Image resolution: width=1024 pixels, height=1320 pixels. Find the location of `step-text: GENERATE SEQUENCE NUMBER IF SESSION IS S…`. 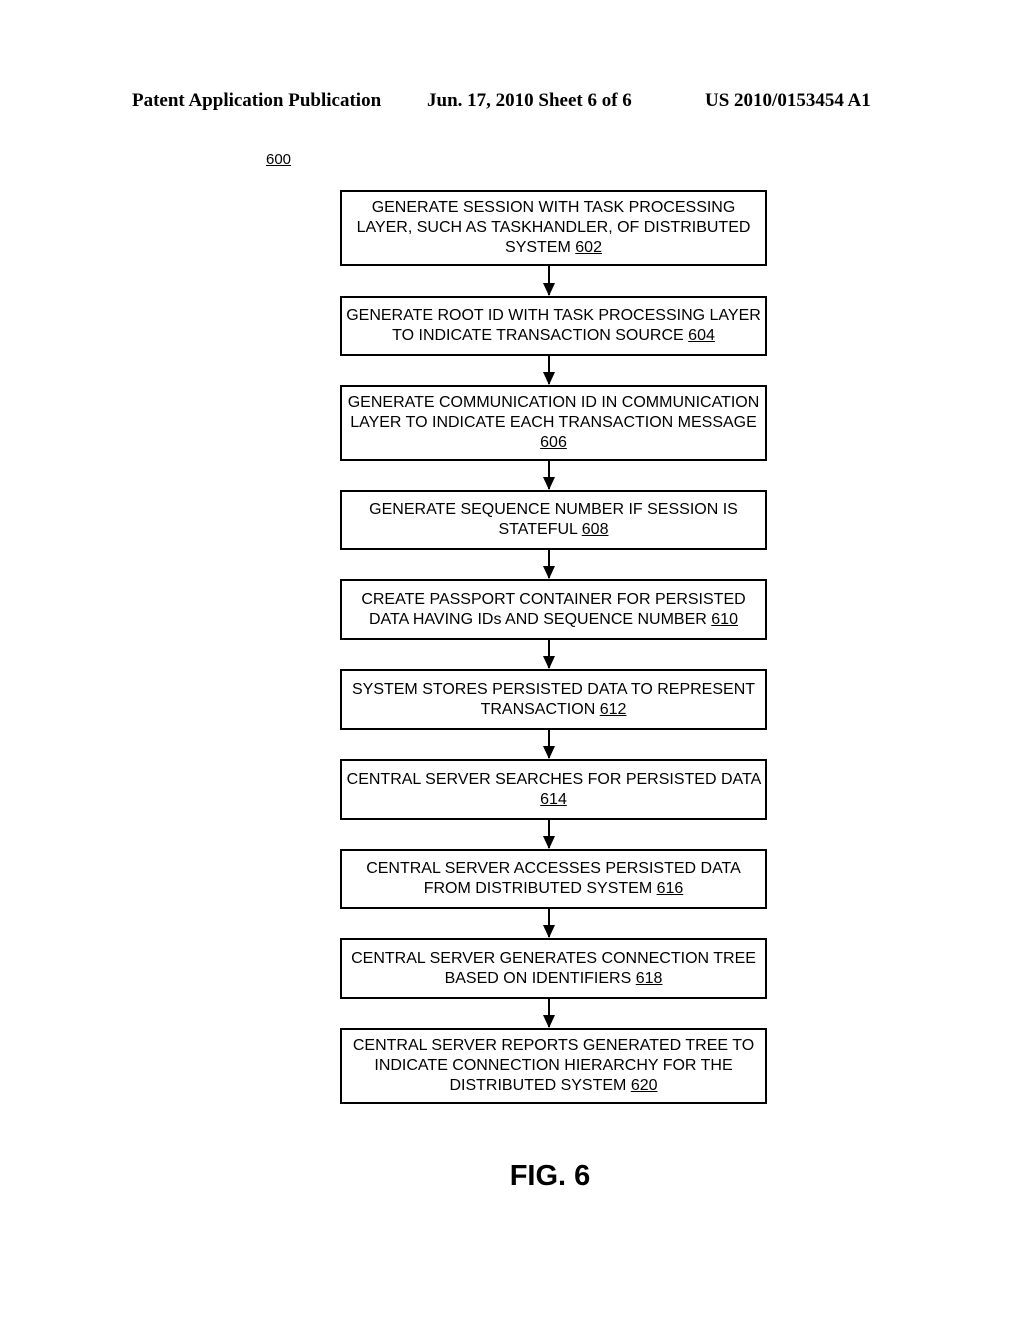

step-text: GENERATE SEQUENCE NUMBER IF SESSION IS S… is located at coordinates (553, 519).